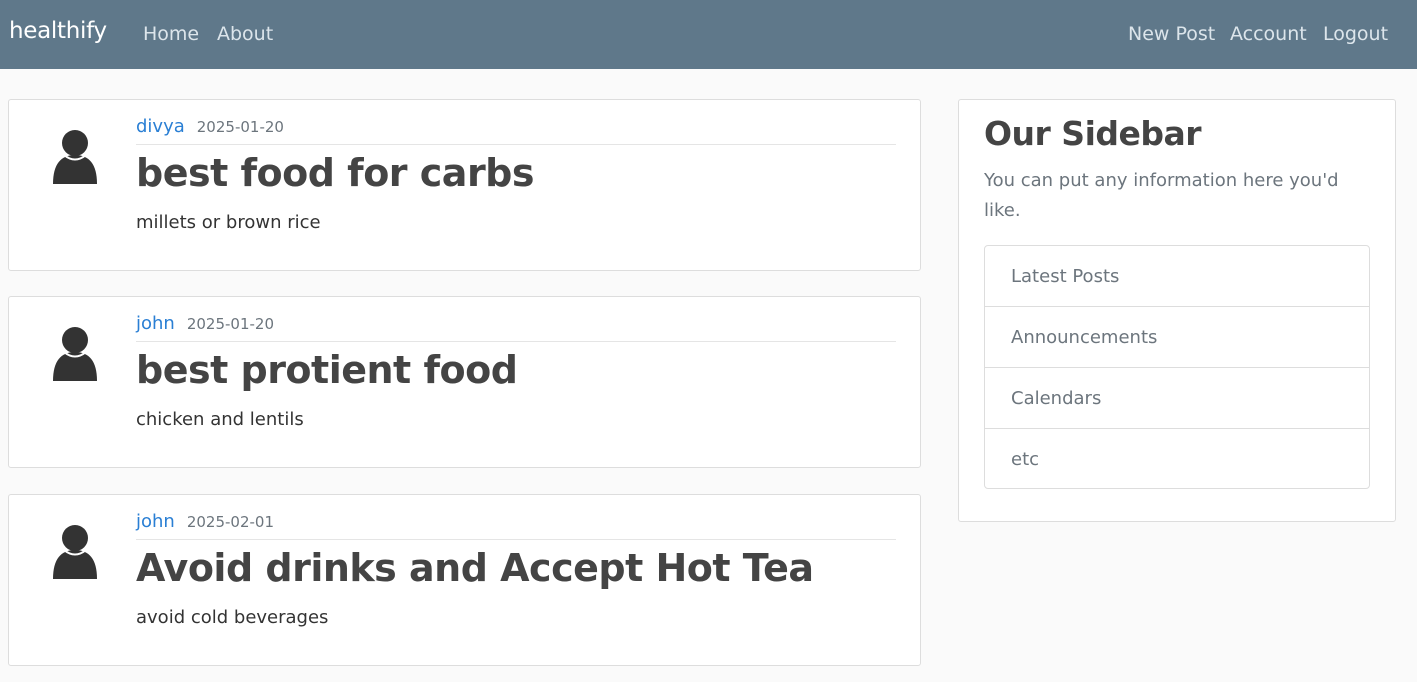 This screenshot has width=1417, height=682. Describe the element at coordinates (1177, 398) in the screenshot. I see `sidebar-item-calendars: Calendars` at that location.